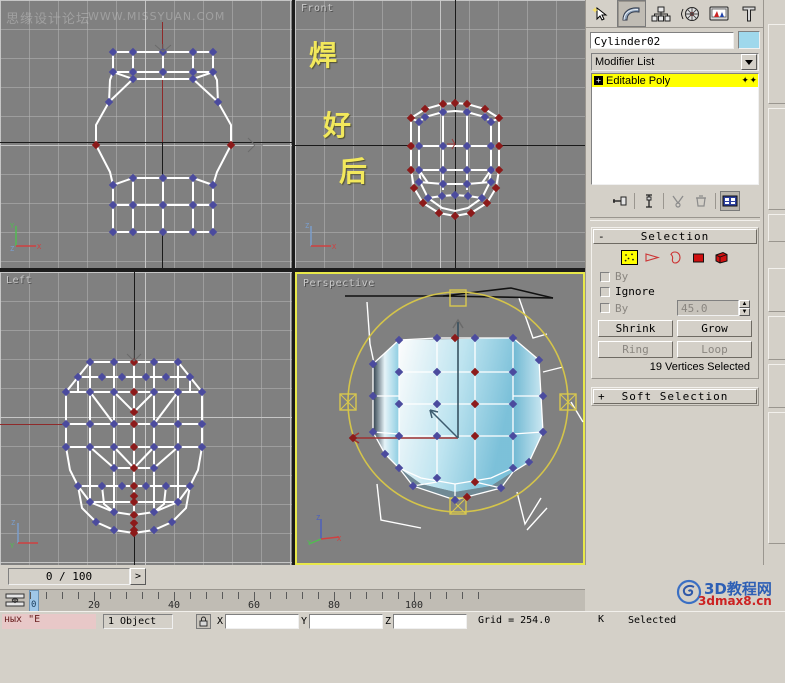  Describe the element at coordinates (605, 276) in the screenshot. I see `by-vertex-checkbox` at that location.